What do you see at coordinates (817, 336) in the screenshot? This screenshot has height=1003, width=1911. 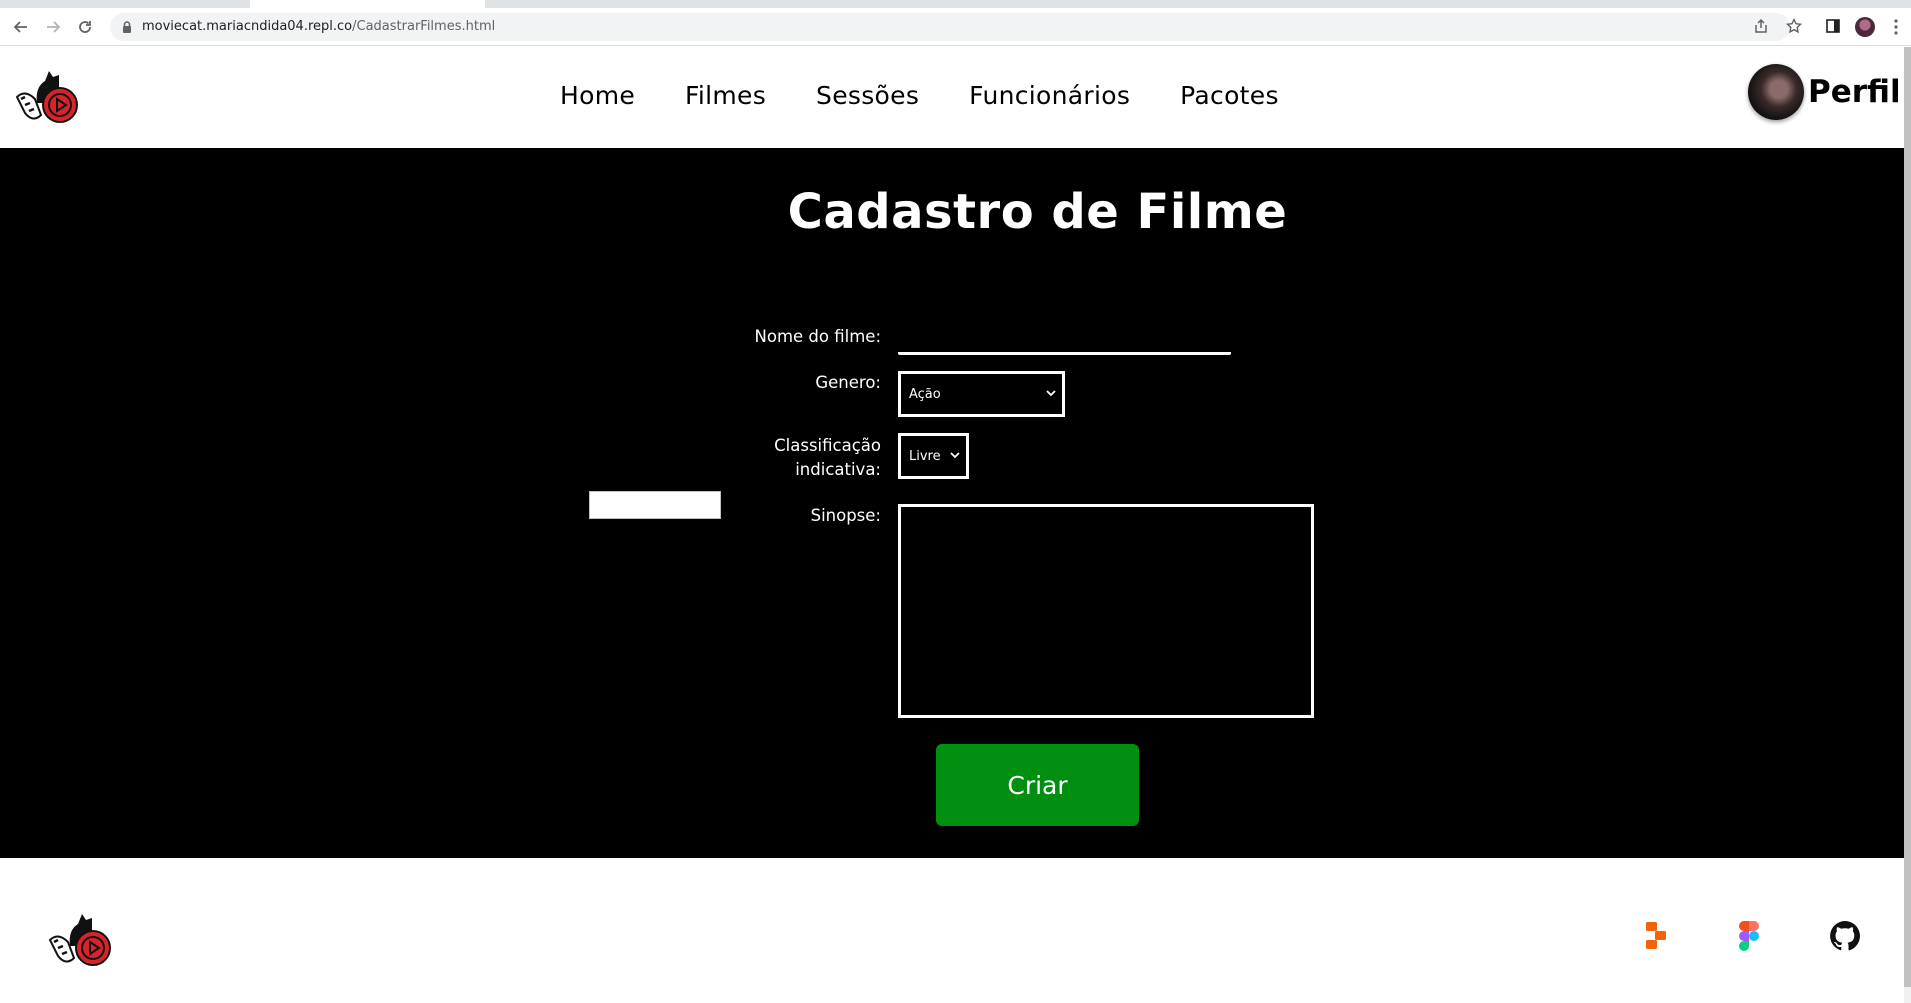 I see `name-label: Nome do filme:` at bounding box center [817, 336].